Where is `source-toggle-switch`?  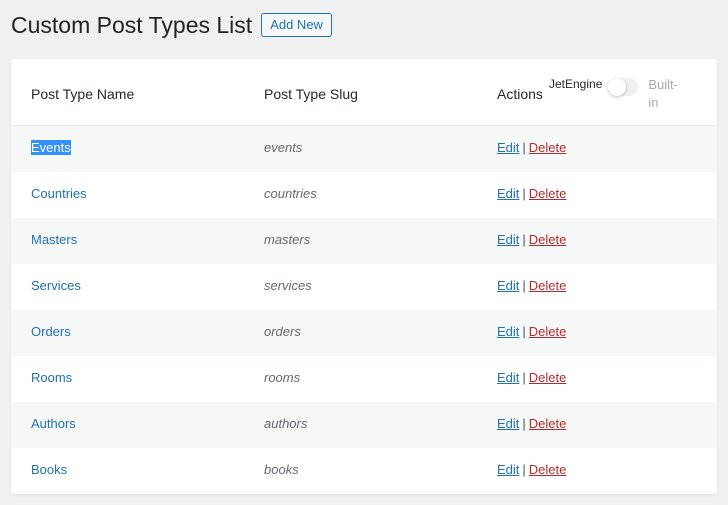 source-toggle-switch is located at coordinates (623, 87).